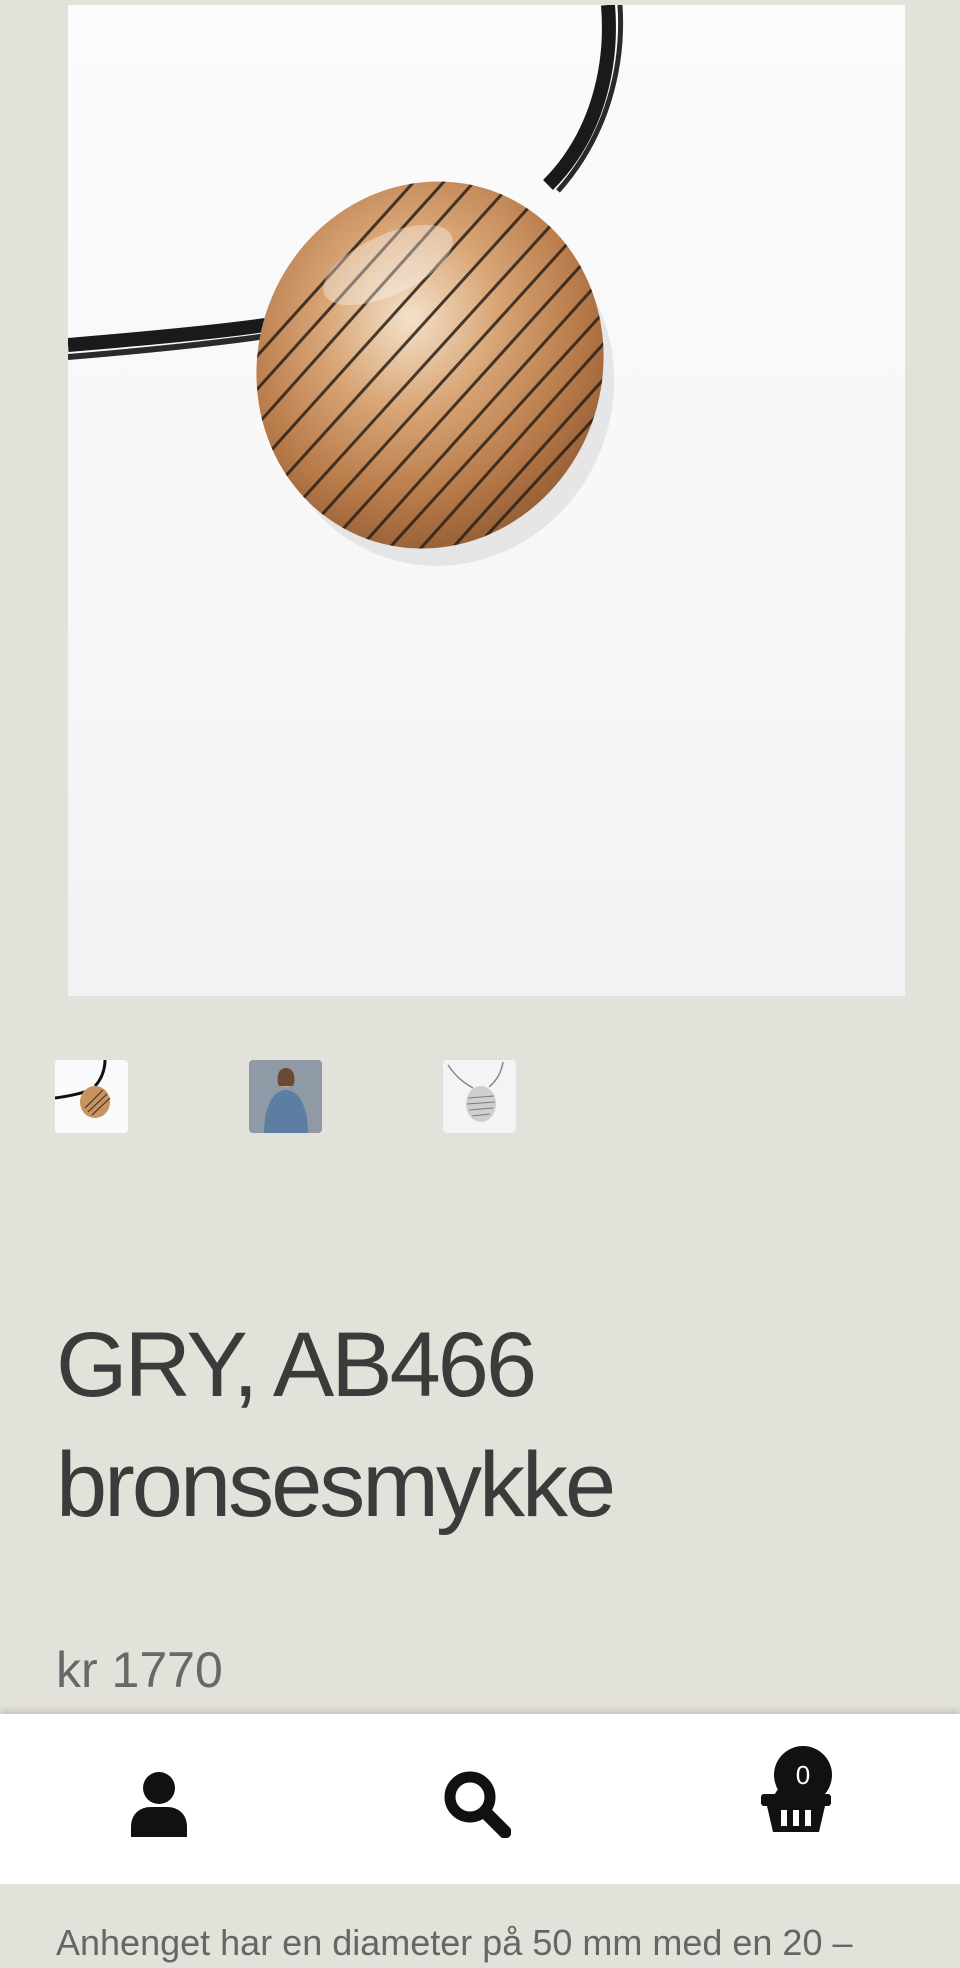 The image size is (960, 1968). I want to click on cart-count-badge: 0, so click(803, 1775).